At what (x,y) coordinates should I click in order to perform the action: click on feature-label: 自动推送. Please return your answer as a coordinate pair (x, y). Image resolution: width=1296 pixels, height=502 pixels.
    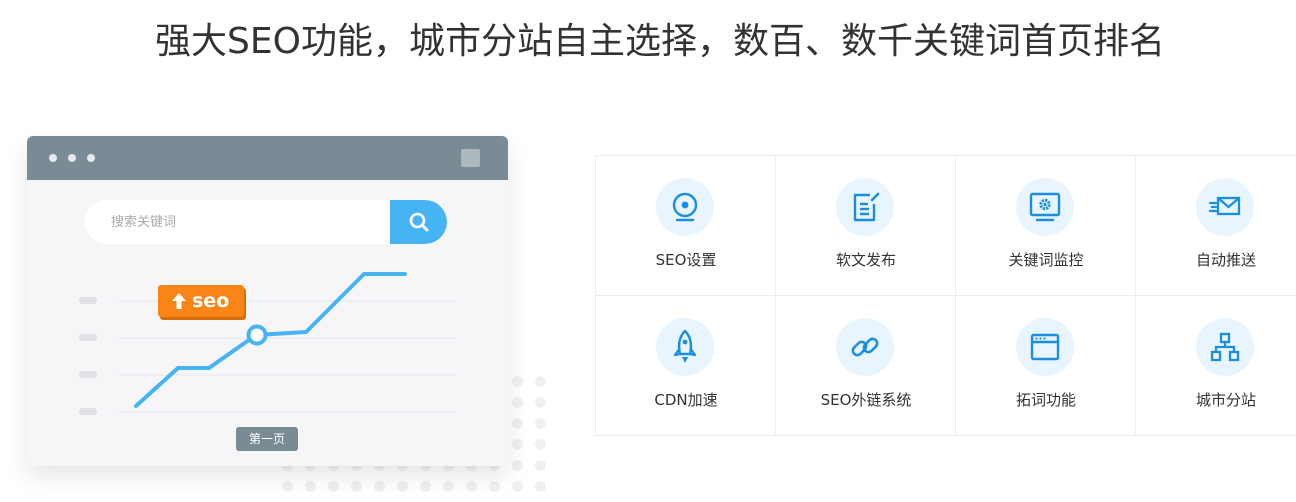
    Looking at the image, I should click on (1225, 260).